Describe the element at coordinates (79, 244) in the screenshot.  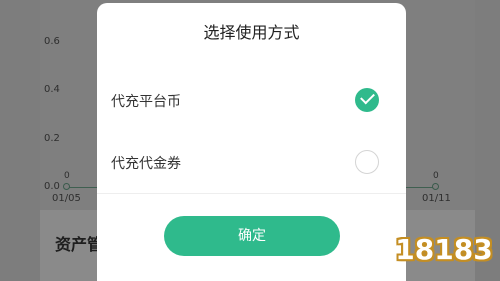
I see `section-title: 资产管` at that location.